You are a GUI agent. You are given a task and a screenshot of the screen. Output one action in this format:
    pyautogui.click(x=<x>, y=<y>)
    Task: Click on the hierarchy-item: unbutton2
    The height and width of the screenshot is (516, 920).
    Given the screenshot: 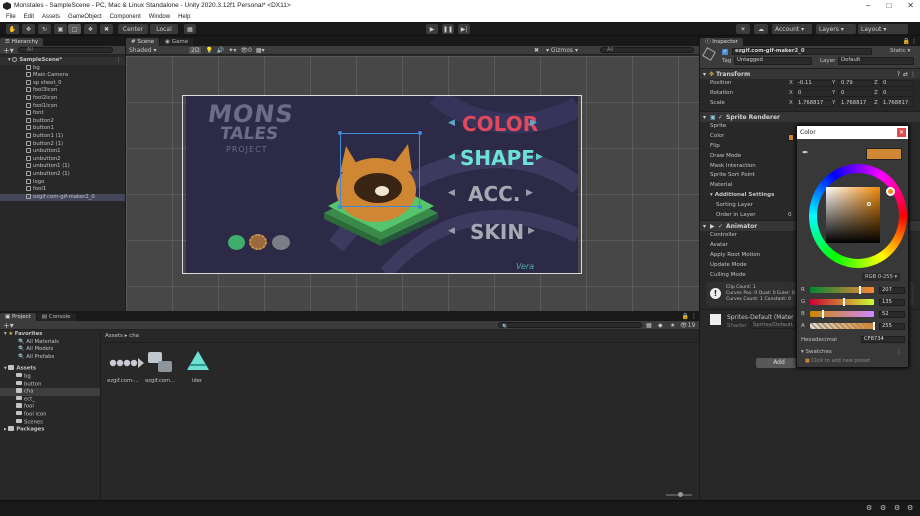 What is the action you would take?
    pyautogui.click(x=62, y=159)
    